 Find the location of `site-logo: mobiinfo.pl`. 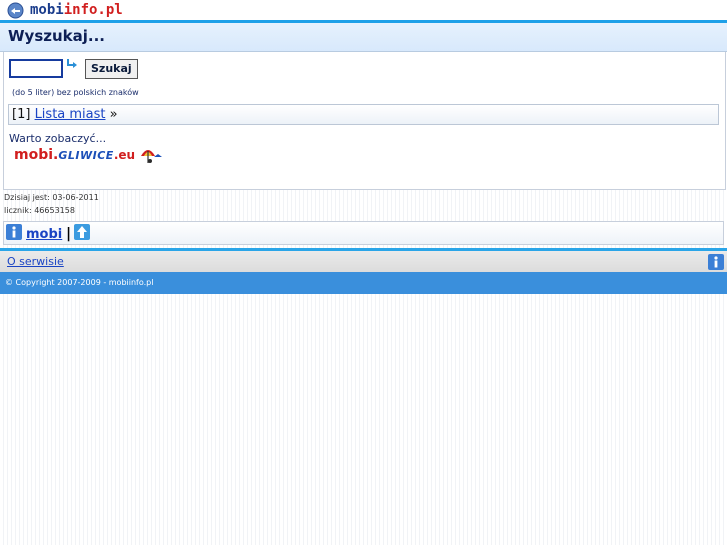

site-logo: mobiinfo.pl is located at coordinates (65, 10).